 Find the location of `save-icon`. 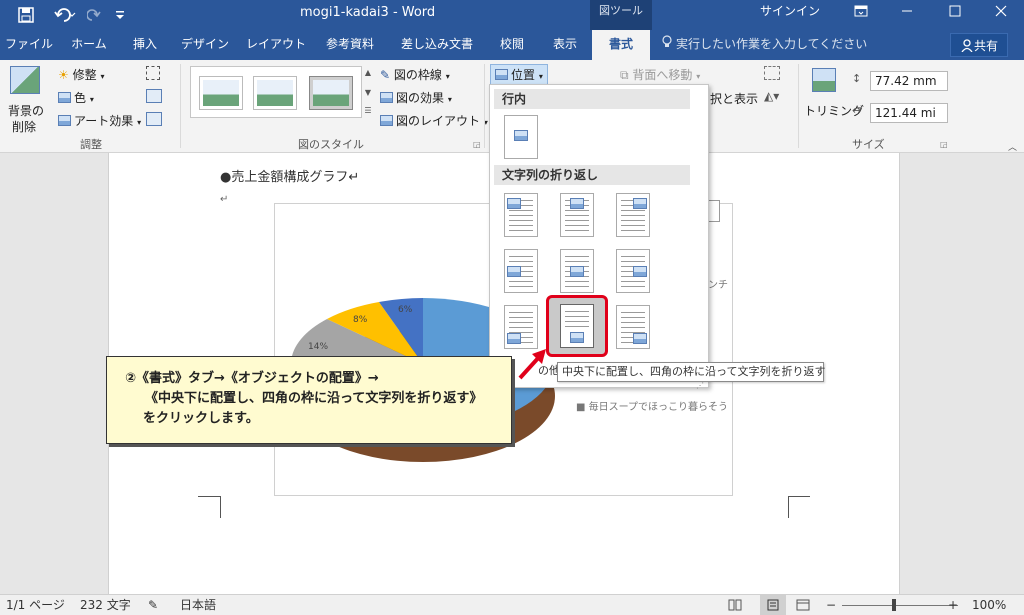

save-icon is located at coordinates (26, 15).